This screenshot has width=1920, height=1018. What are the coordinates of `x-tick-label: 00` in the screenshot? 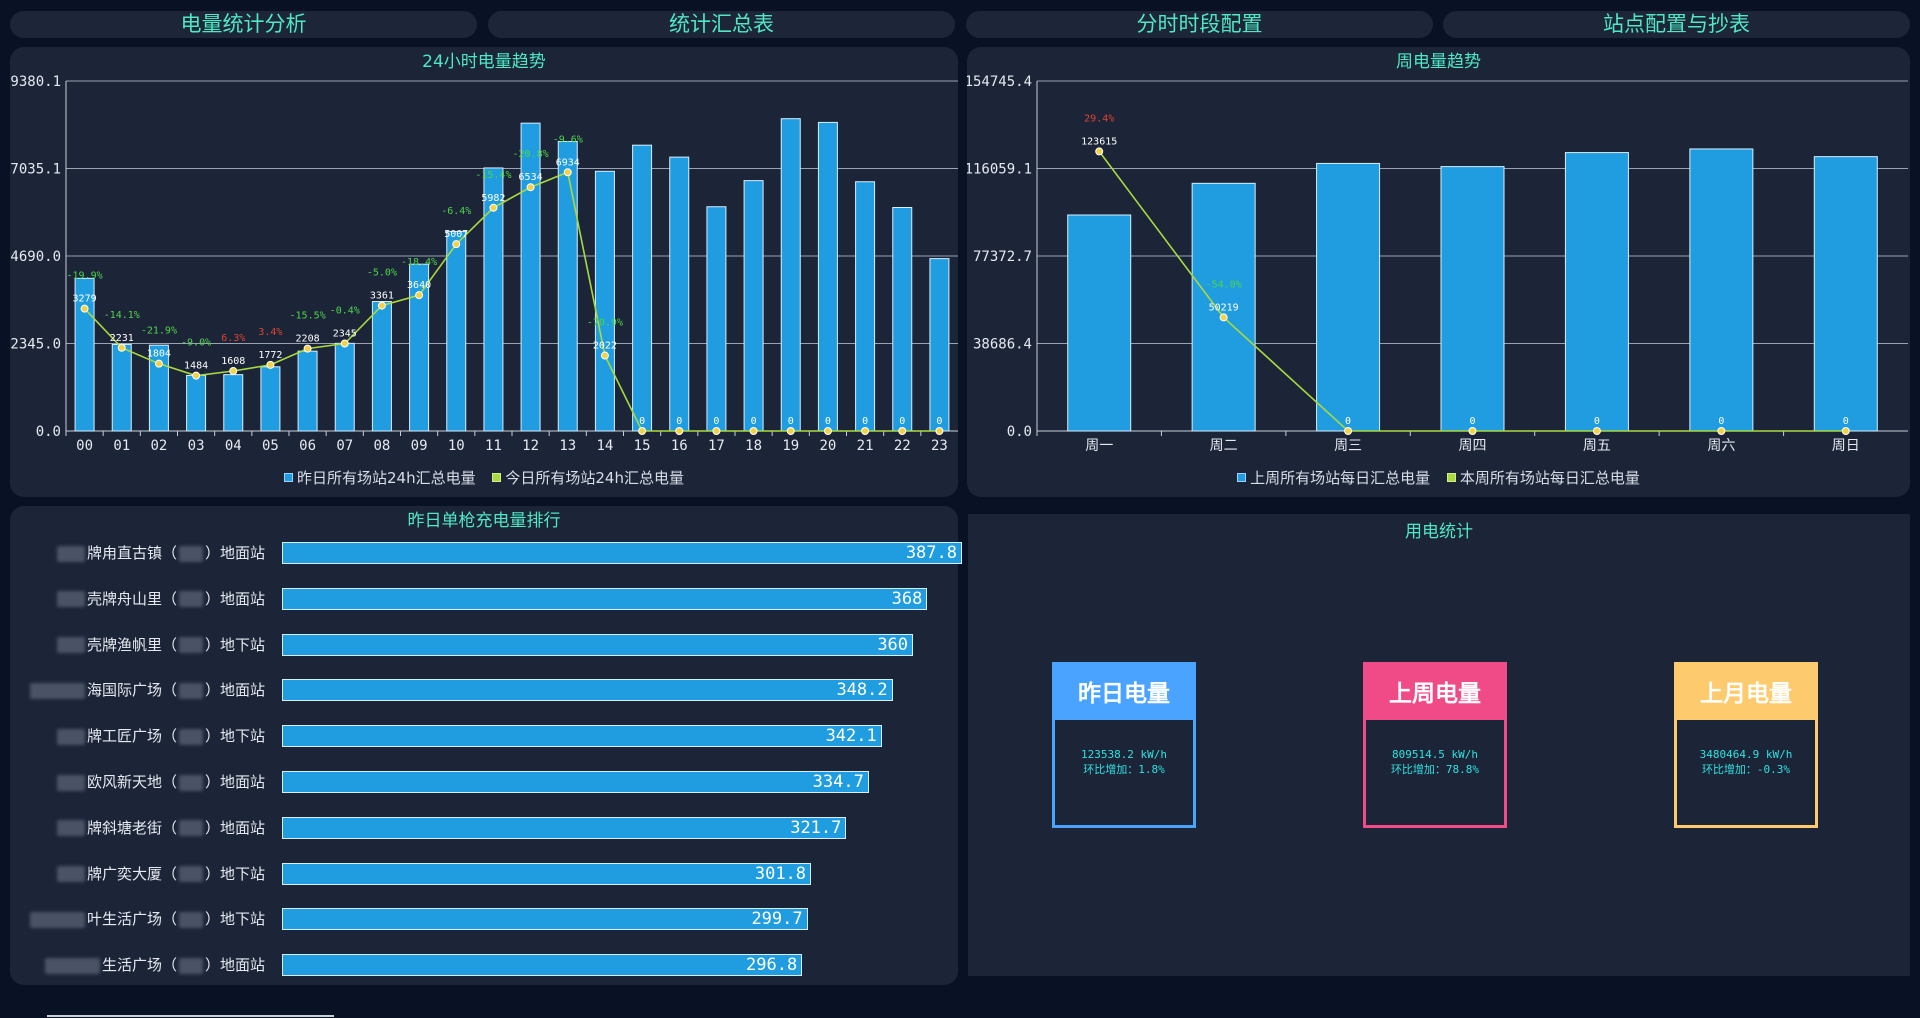 It's located at (84, 445).